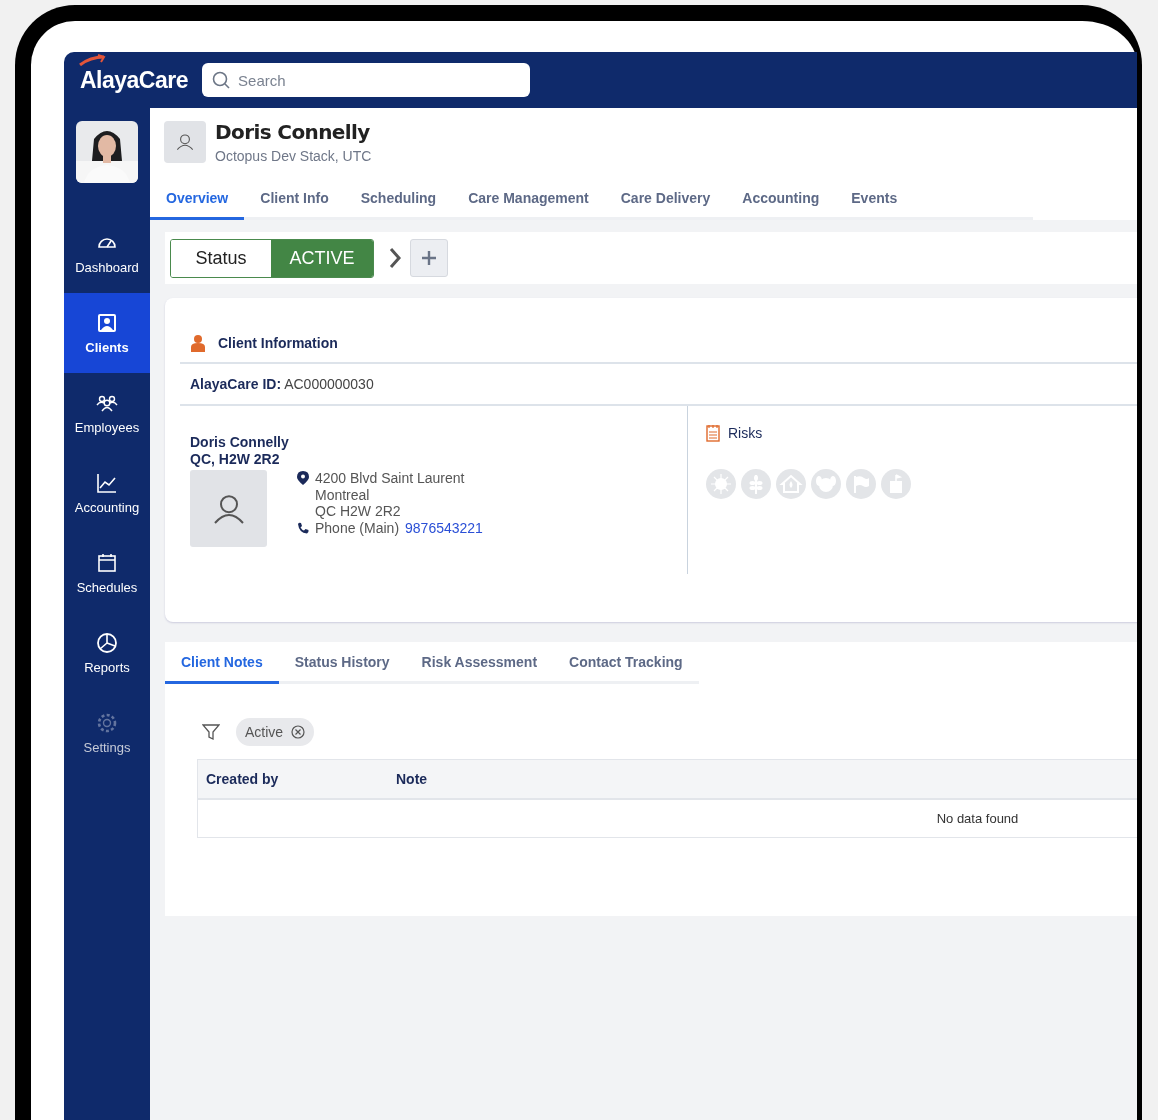  Describe the element at coordinates (221, 80) in the screenshot. I see `search-icon` at that location.